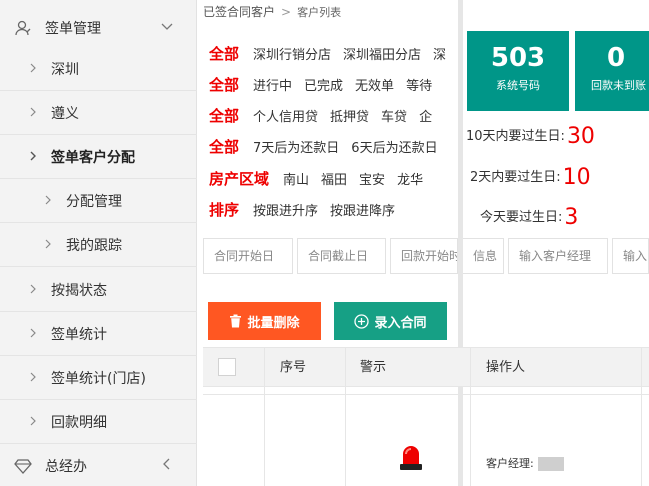 The width and height of the screenshot is (649, 486). I want to click on sidebar-item-repayment-detail: 回款明细, so click(98, 422).